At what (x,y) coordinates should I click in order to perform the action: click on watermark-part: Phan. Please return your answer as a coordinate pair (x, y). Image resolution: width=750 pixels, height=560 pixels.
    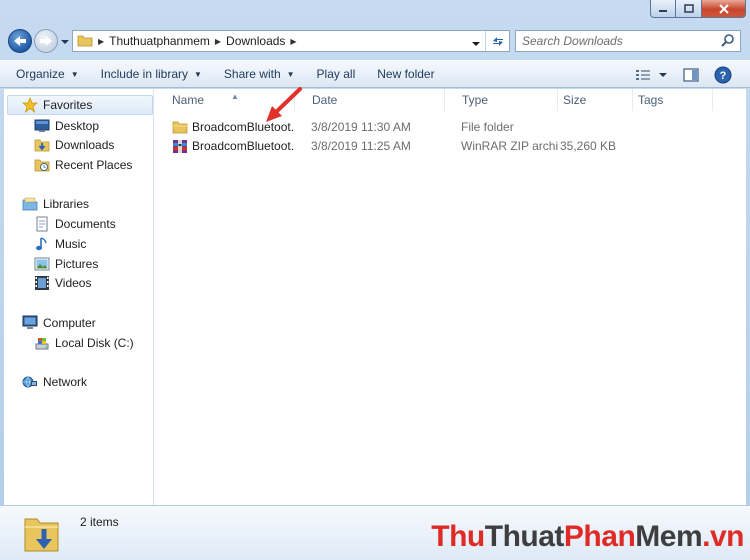
    Looking at the image, I should click on (599, 536).